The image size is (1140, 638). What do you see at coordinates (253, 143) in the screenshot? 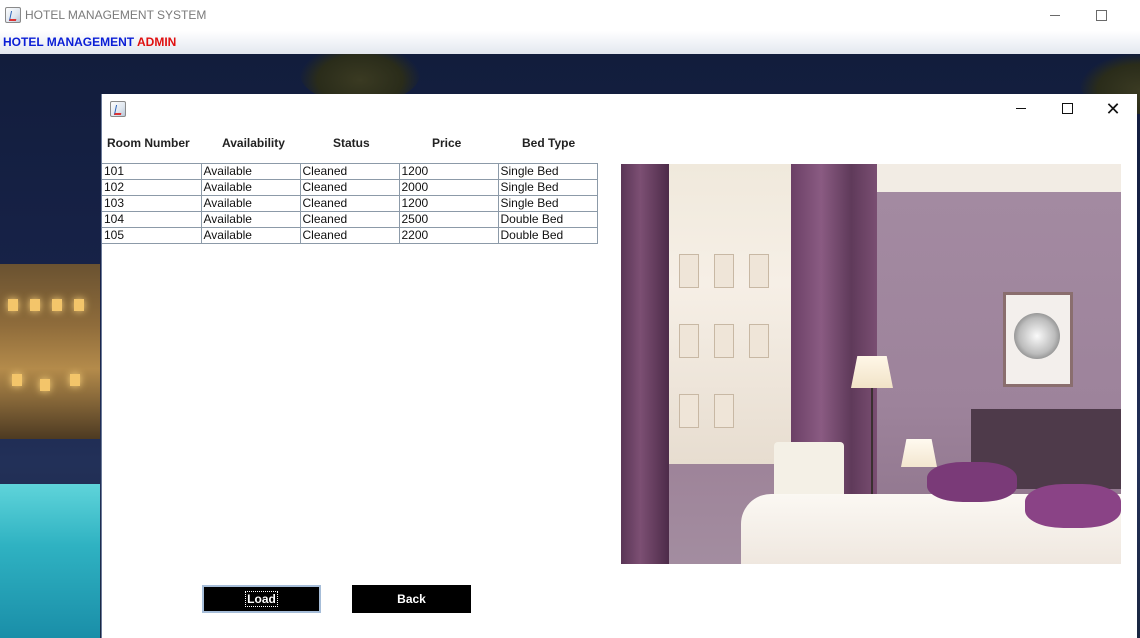
I see `header-availability: Availability` at bounding box center [253, 143].